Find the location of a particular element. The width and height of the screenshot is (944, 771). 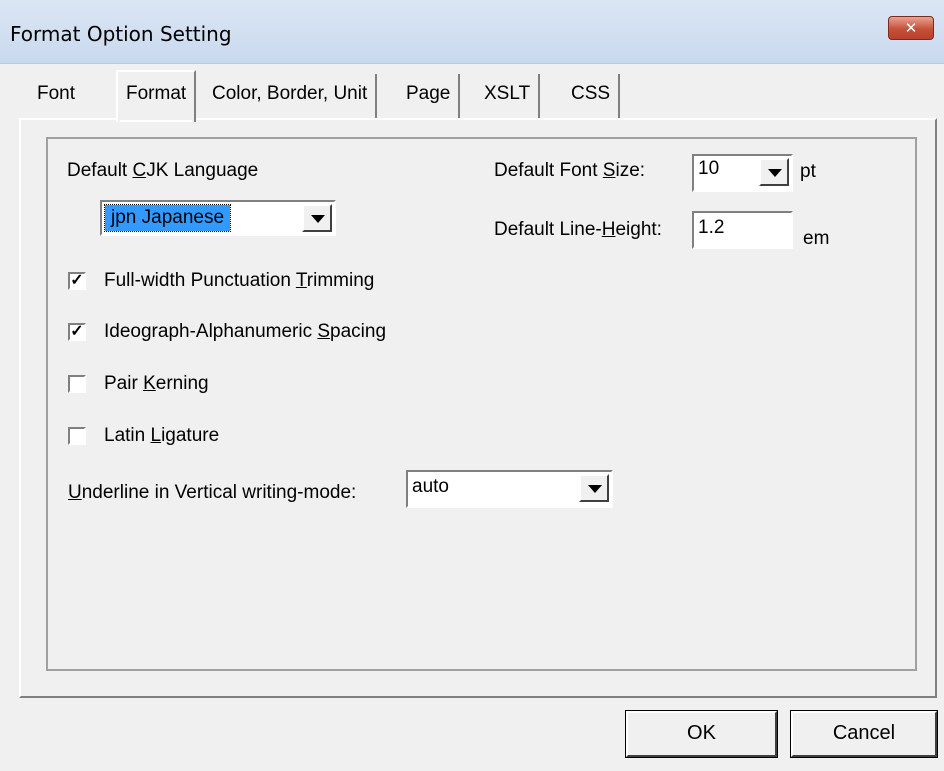

tab-font-label: Font is located at coordinates (56, 93).